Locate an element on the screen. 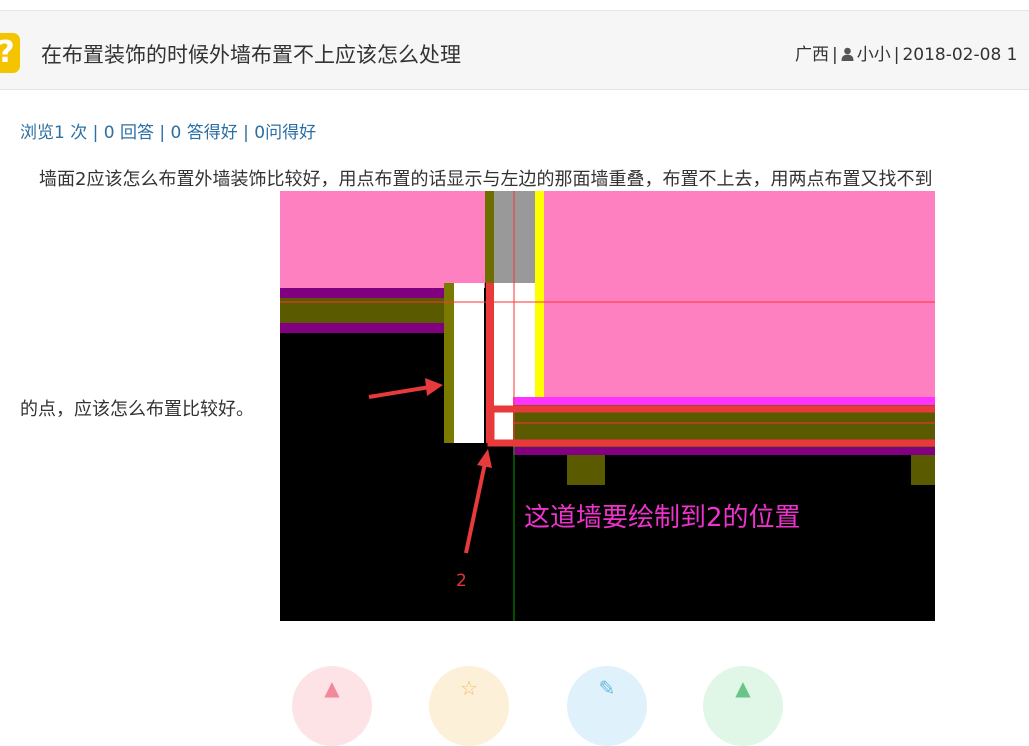 The height and width of the screenshot is (746, 1029). edit-icon: ✎ is located at coordinates (607, 688).